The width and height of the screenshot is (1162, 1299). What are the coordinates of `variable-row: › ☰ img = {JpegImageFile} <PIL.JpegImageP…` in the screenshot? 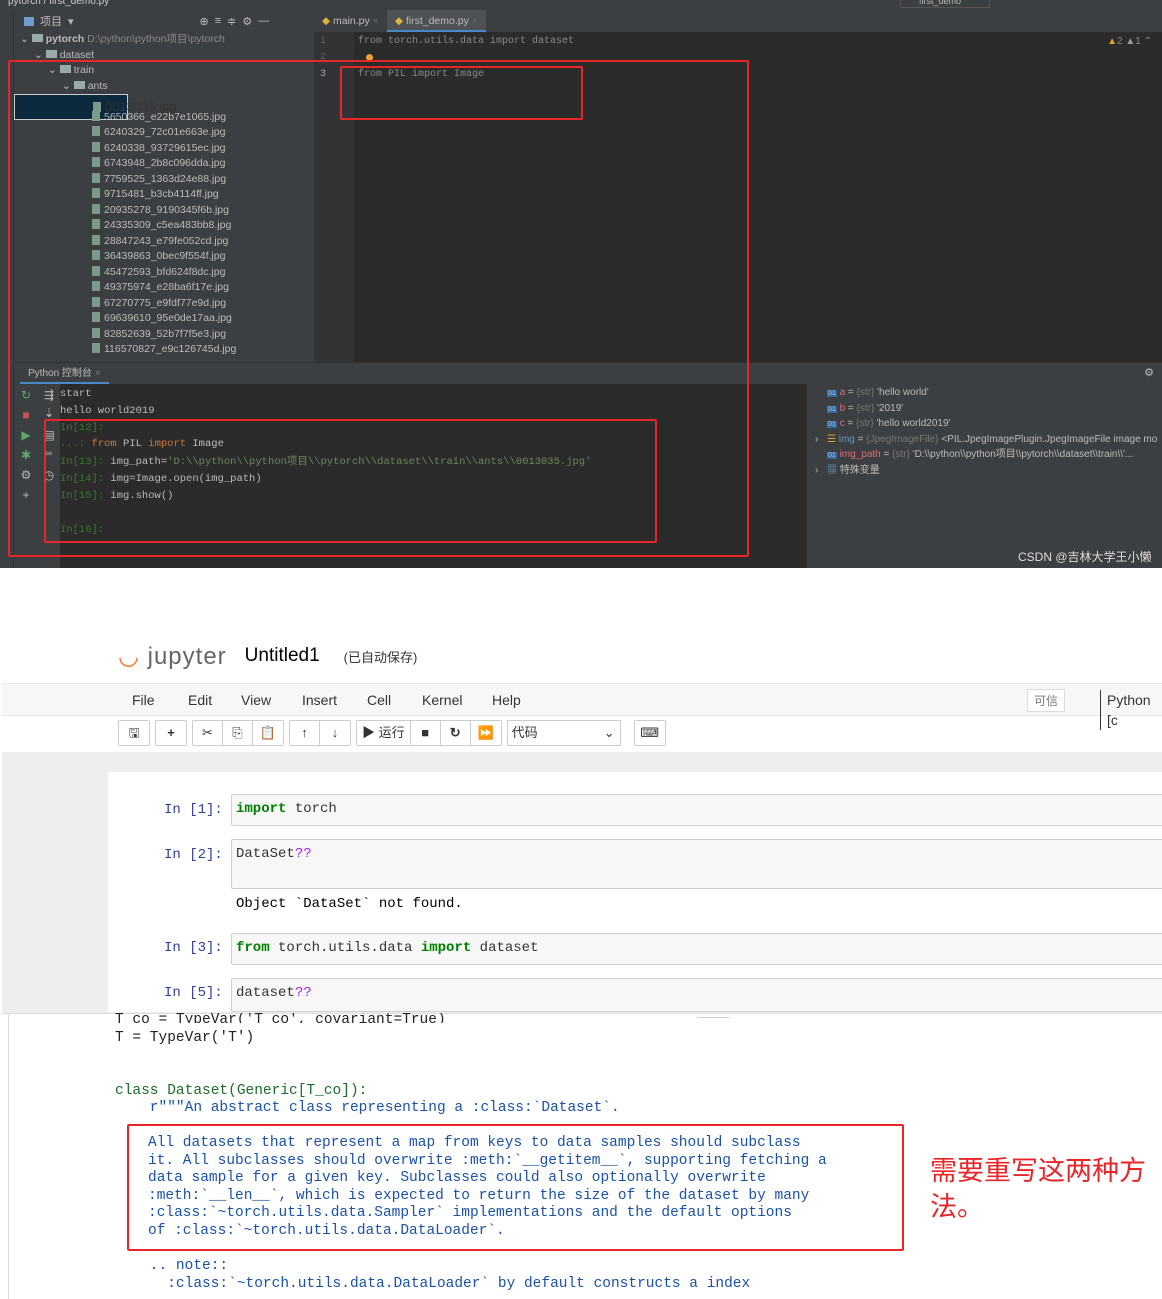 It's located at (986, 440).